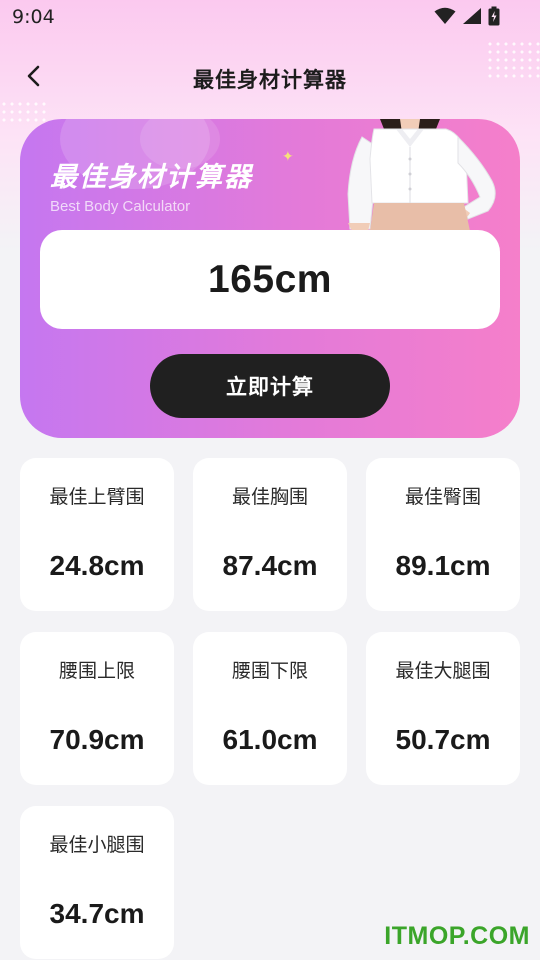 The height and width of the screenshot is (960, 540). I want to click on sparkle-icon: ✦, so click(288, 157).